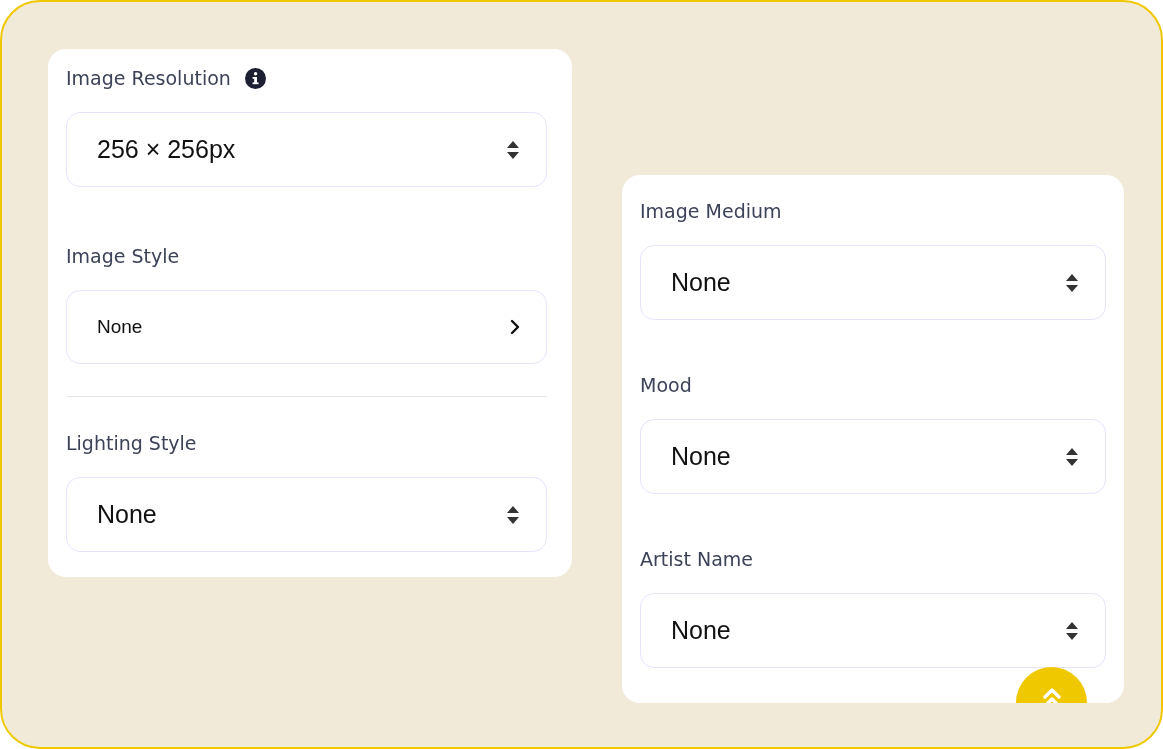 Image resolution: width=1163 pixels, height=749 pixels. I want to click on picker-field: None, so click(306, 327).